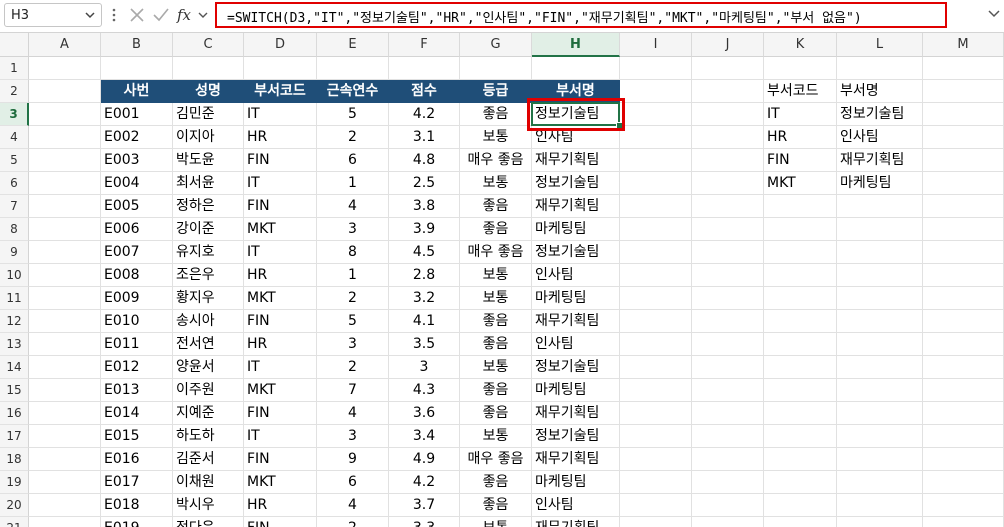 This screenshot has width=1004, height=527. What do you see at coordinates (424, 505) in the screenshot?
I see `table-cell: 3.7` at bounding box center [424, 505].